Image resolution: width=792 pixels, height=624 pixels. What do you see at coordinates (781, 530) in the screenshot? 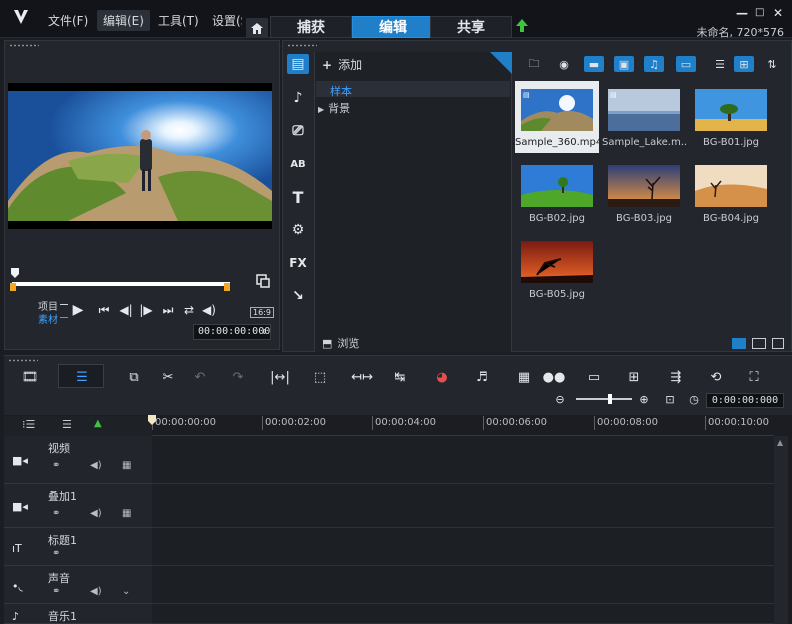
I see `timeline-scrollbar: ▲` at bounding box center [781, 530].